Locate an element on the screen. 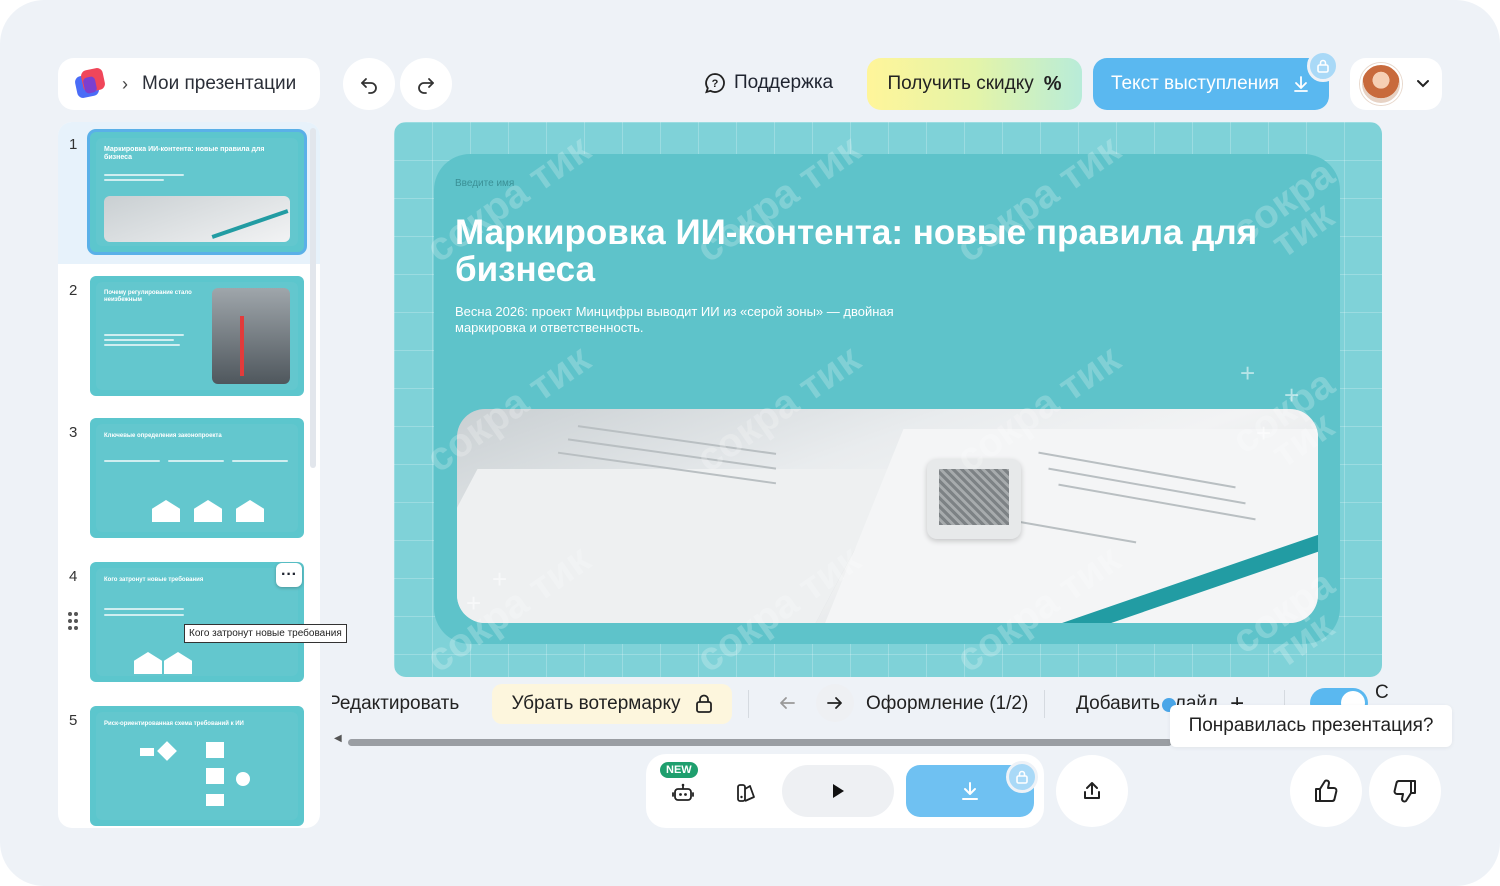 The width and height of the screenshot is (1500, 886). undo-button is located at coordinates (369, 84).